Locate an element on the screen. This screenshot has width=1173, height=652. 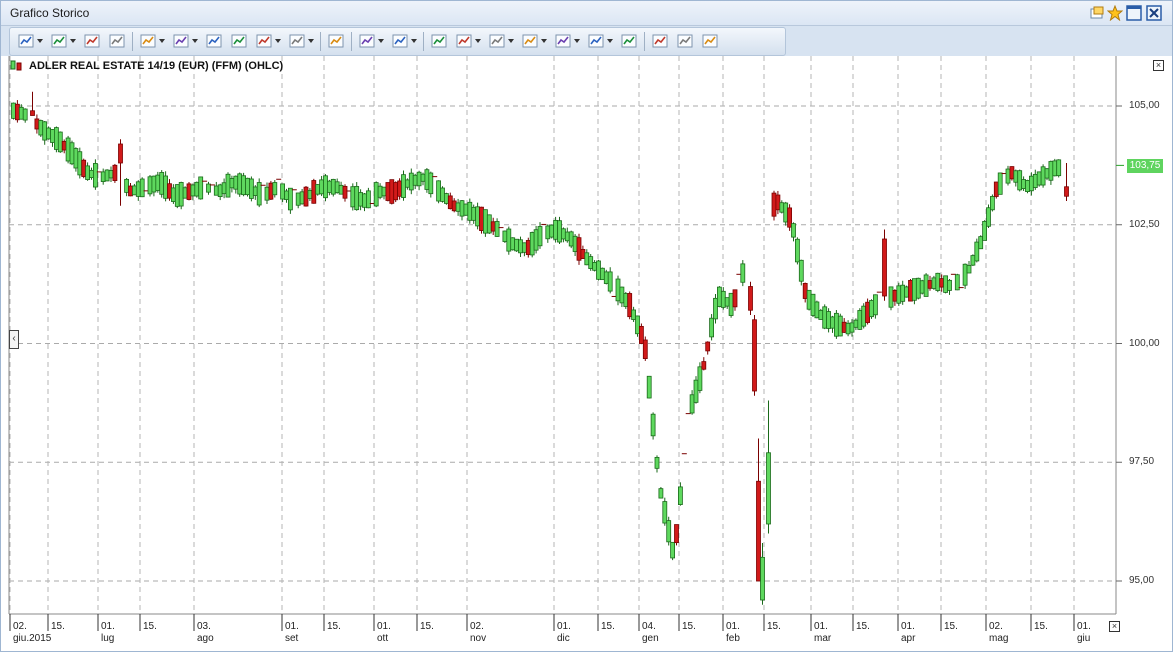
add-indicator-icon is located at coordinates (59, 41).